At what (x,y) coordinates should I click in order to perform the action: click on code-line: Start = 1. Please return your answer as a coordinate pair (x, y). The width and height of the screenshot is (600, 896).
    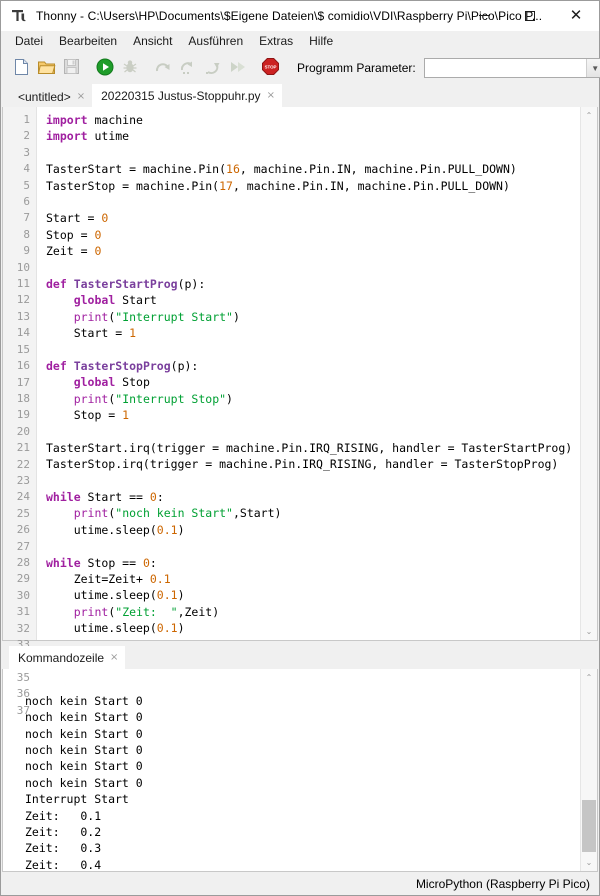
    Looking at the image, I should click on (313, 333).